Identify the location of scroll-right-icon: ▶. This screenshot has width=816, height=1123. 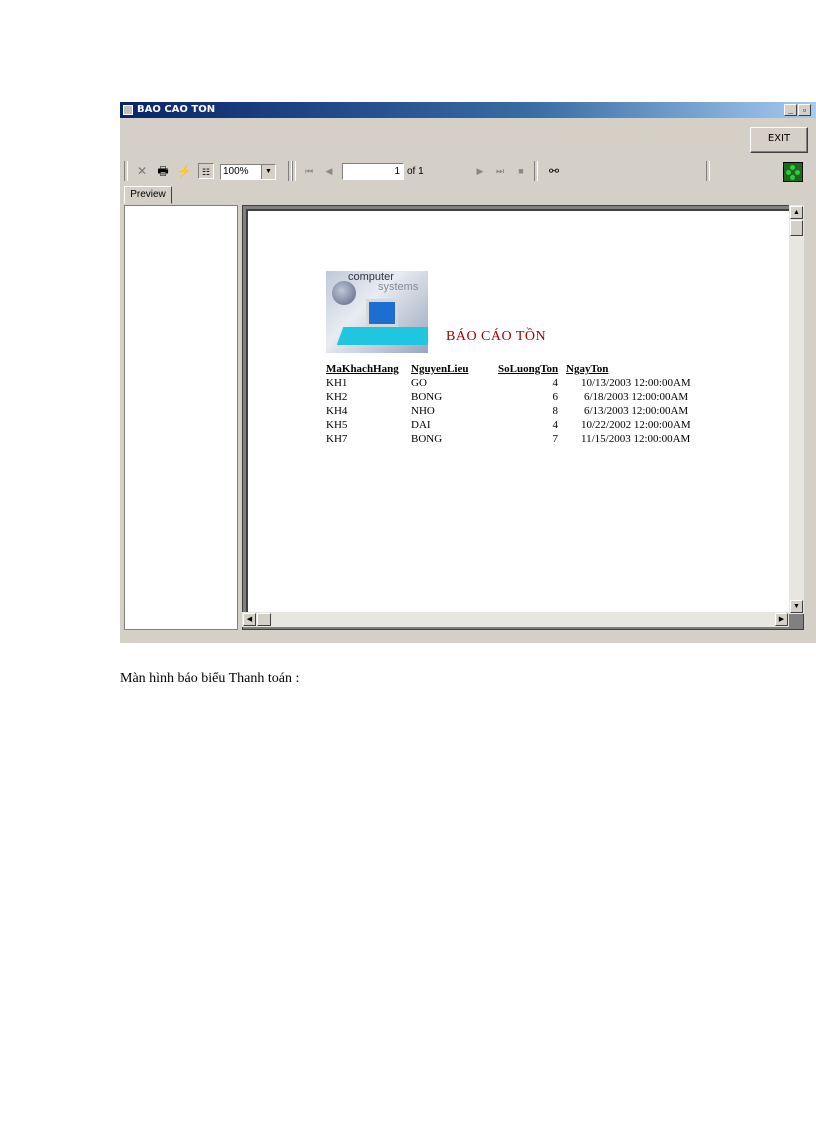
(781, 619).